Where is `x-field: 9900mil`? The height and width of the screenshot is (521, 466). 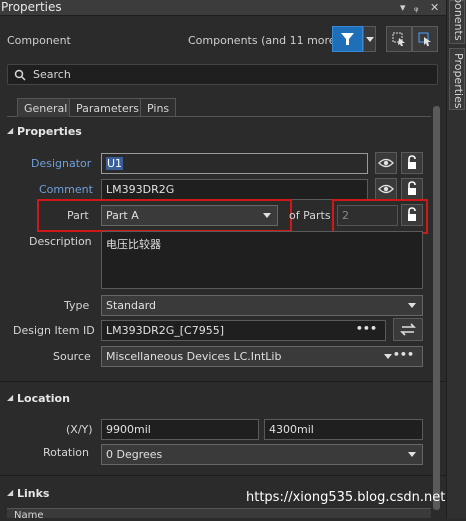
x-field: 9900mil is located at coordinates (180, 429).